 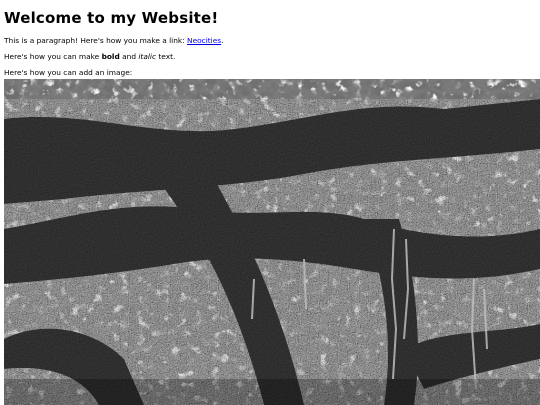 I want to click on page-title: Welcome to my Website!, so click(x=111, y=18).